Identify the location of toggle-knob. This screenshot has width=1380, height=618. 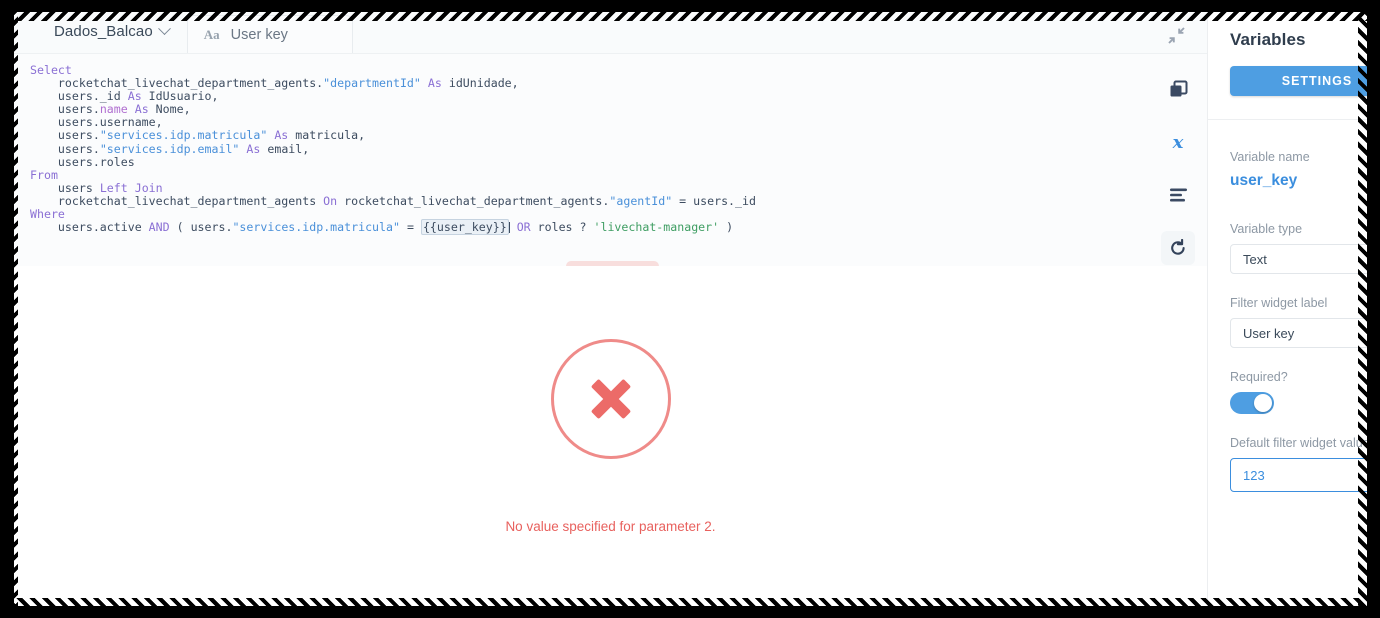
(1263, 403).